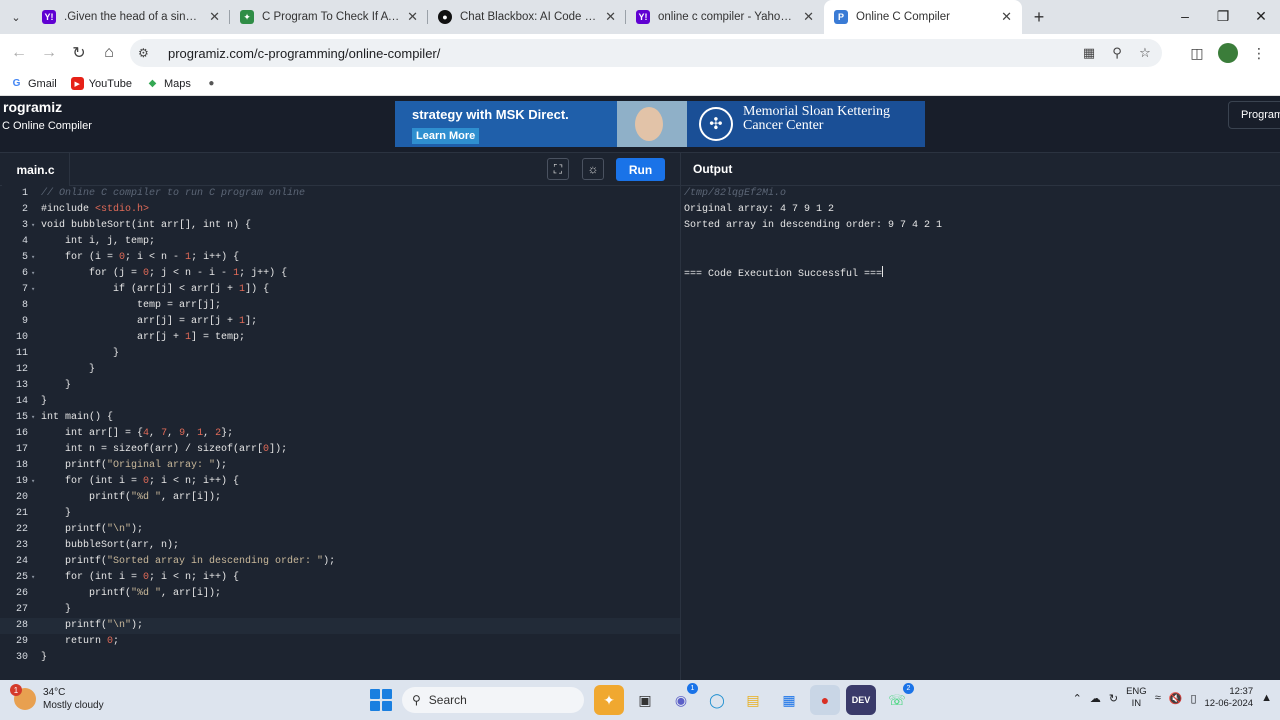 The image size is (1280, 720). What do you see at coordinates (340, 226) in the screenshot?
I see `code-line: 3 ▾ void bubbleSort(int arr[], int n) {` at bounding box center [340, 226].